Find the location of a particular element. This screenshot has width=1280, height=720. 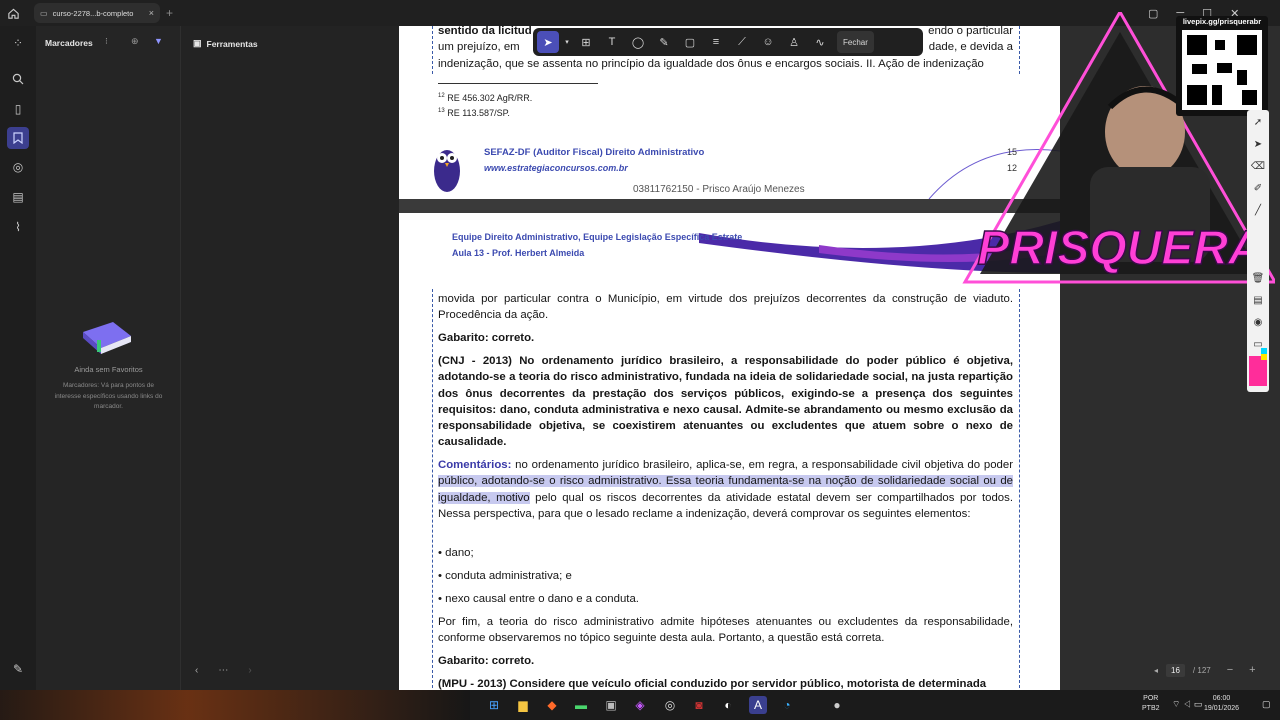

sidebar-bottom-controls: ‹ ⋯ › is located at coordinates (226, 670).